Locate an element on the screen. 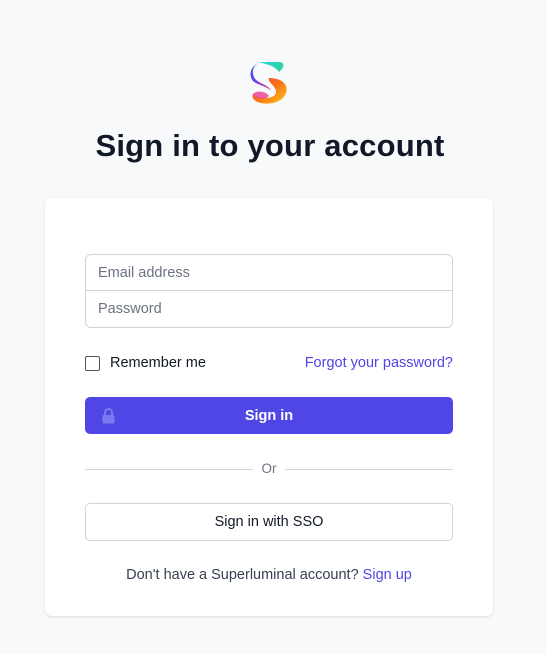 This screenshot has width=547, height=654. remember-me-option: Remember me is located at coordinates (145, 363).